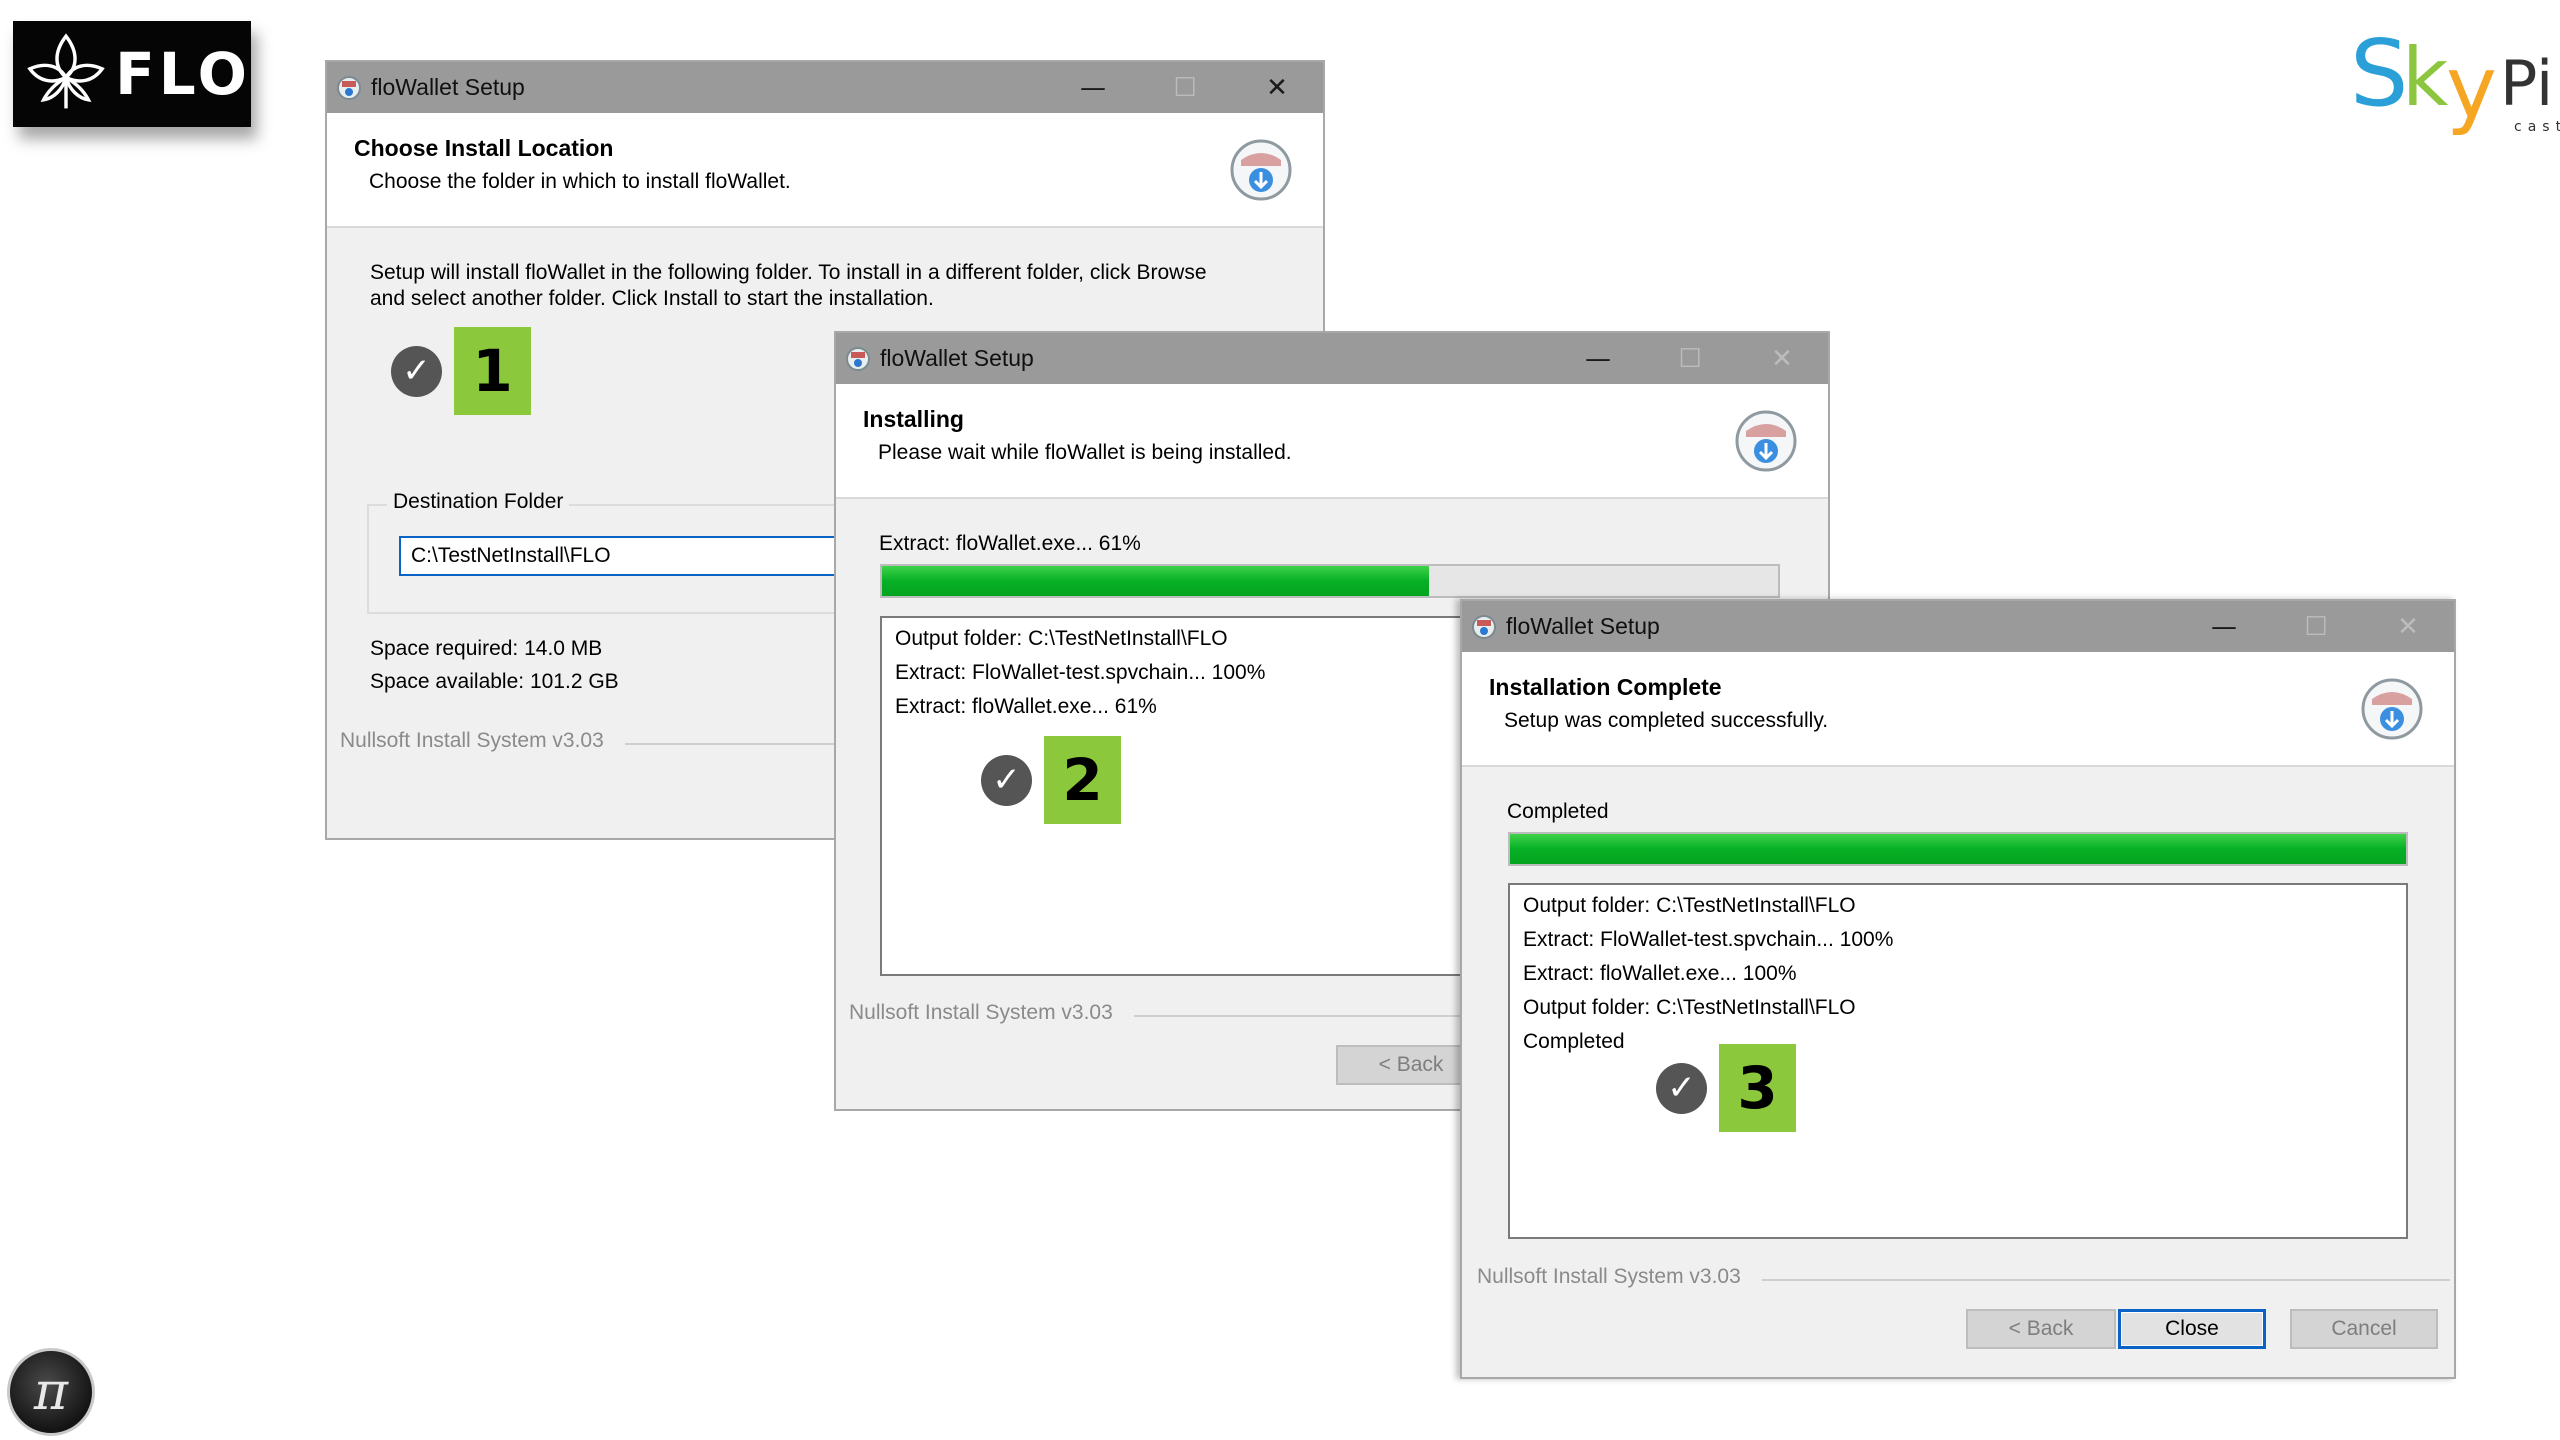 The width and height of the screenshot is (2560, 1440). Describe the element at coordinates (494, 681) in the screenshot. I see `space-available: Space available: 101.2 GB` at that location.